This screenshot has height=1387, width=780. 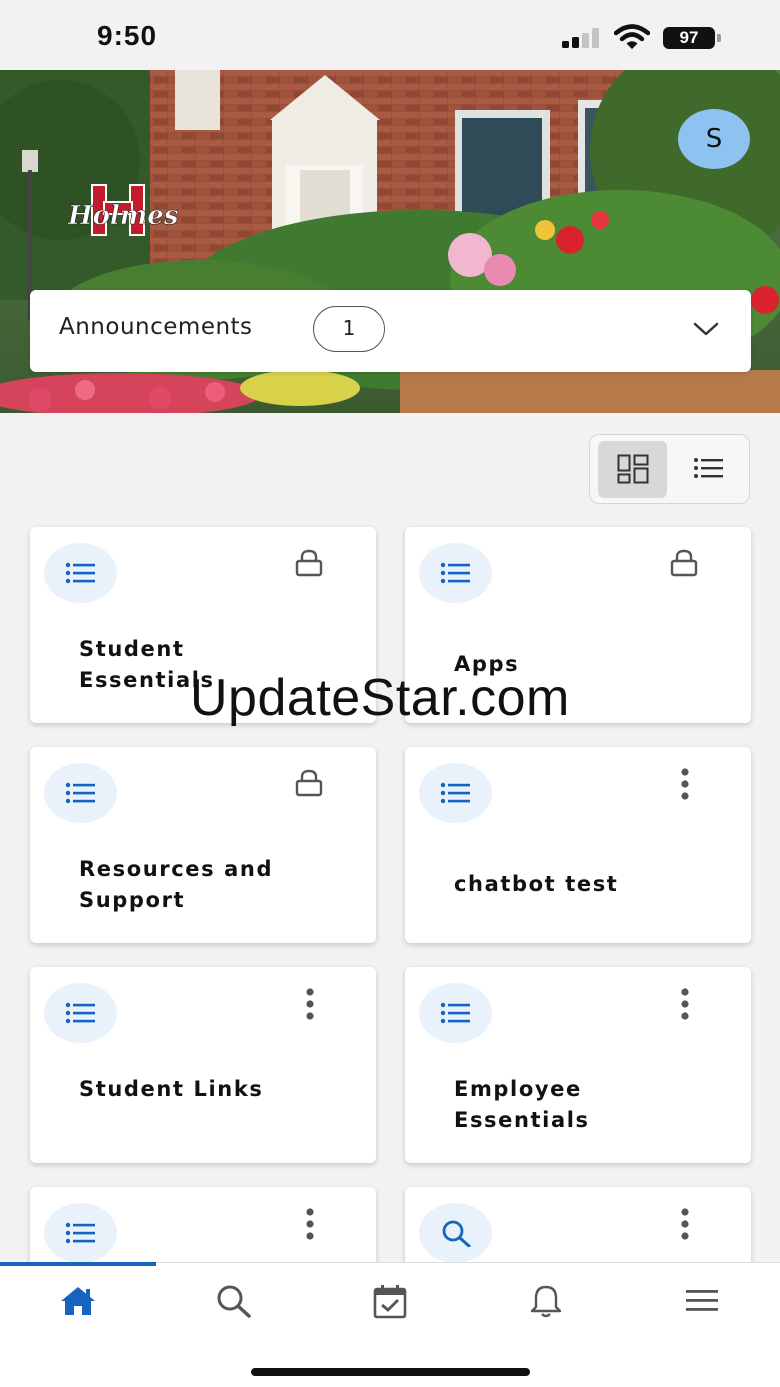 What do you see at coordinates (578, 845) in the screenshot?
I see `tile-card: chatbot test` at bounding box center [578, 845].